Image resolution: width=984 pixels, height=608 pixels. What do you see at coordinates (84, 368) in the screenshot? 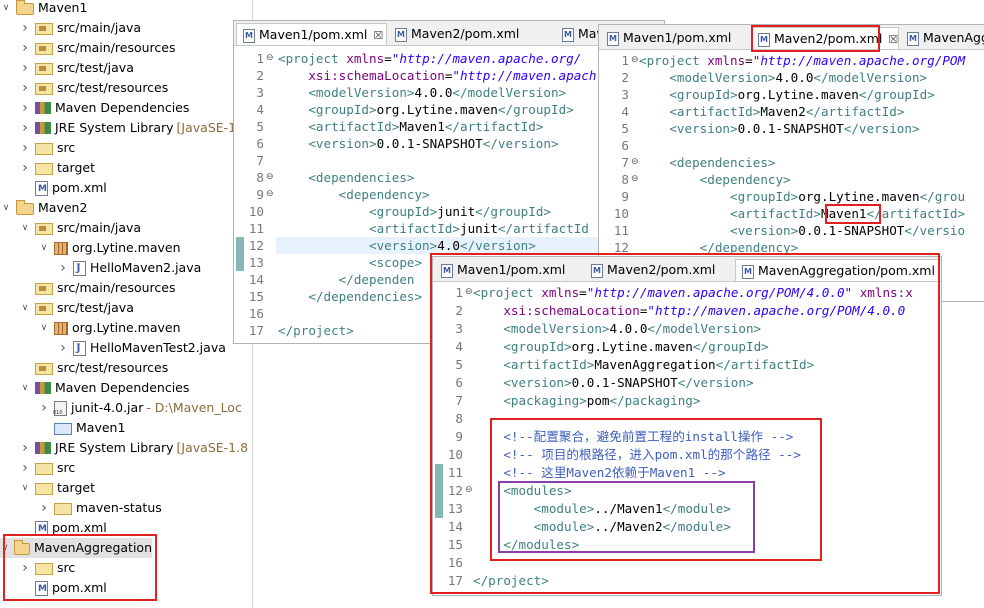
I see `tree-item: src/test/resources` at bounding box center [84, 368].